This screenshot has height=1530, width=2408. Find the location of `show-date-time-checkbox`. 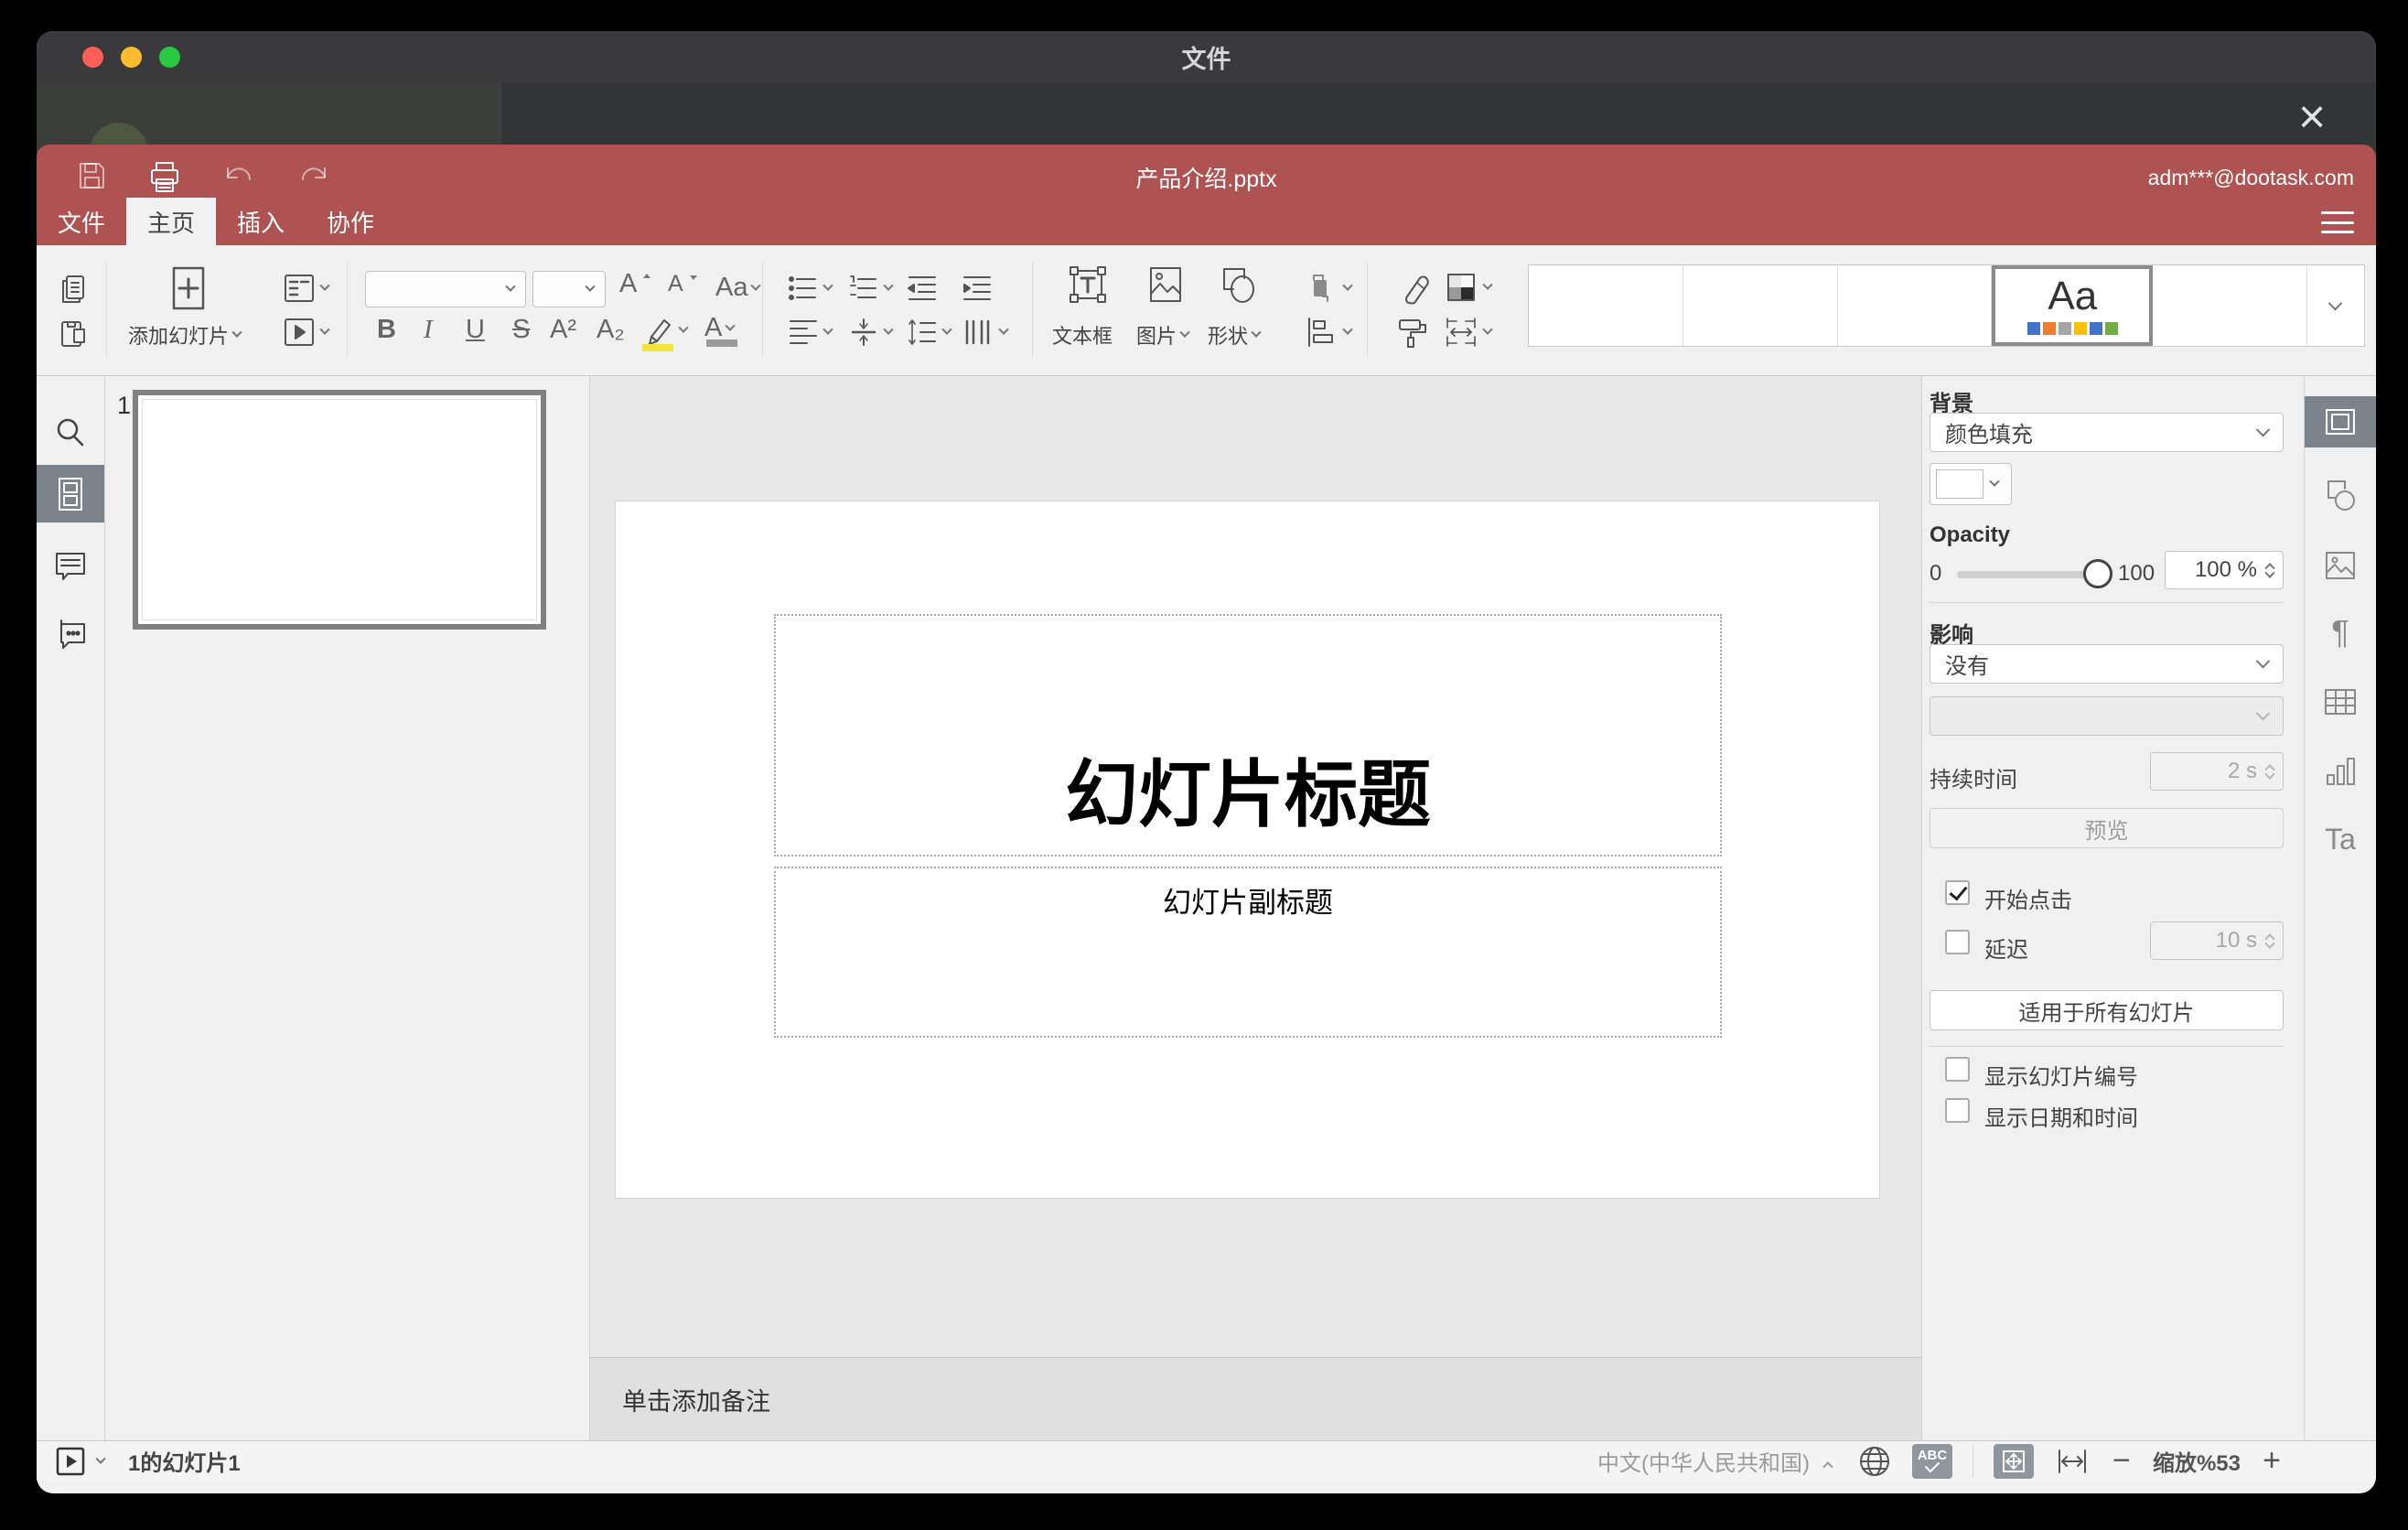

show-date-time-checkbox is located at coordinates (1957, 1110).